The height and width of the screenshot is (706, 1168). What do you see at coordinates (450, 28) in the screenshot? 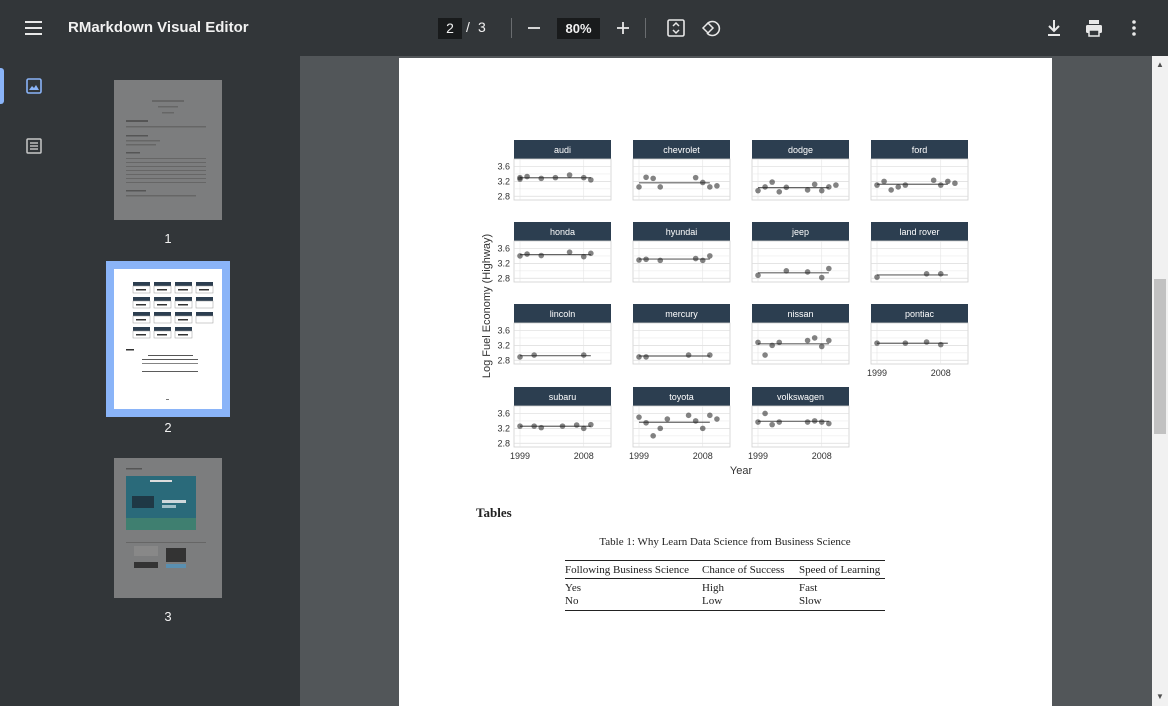
I see `page-number-input: 2` at bounding box center [450, 28].